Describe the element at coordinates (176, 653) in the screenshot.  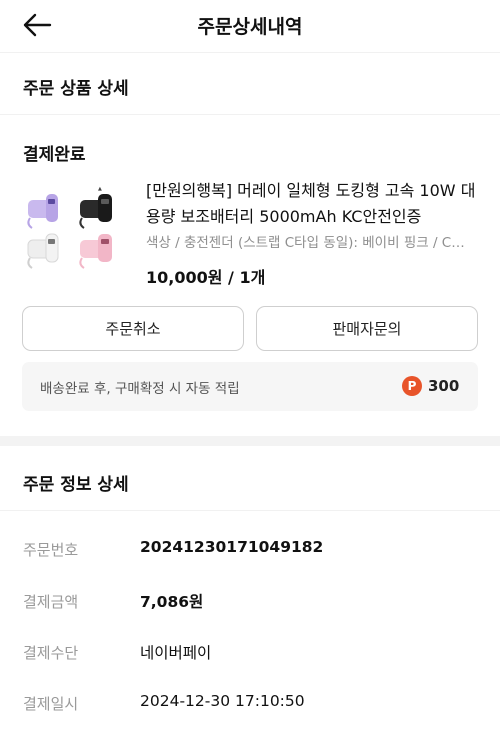
I see `payment-method-value: 네이버페이` at that location.